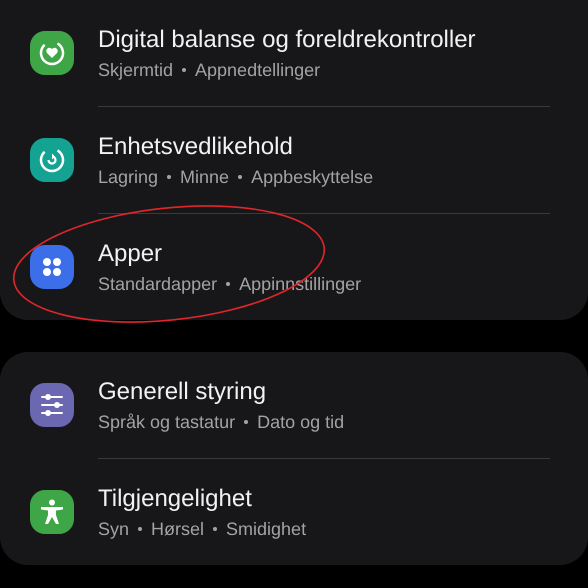 The image size is (588, 588). Describe the element at coordinates (136, 70) in the screenshot. I see `setting-subtitle: Skjermtid` at that location.